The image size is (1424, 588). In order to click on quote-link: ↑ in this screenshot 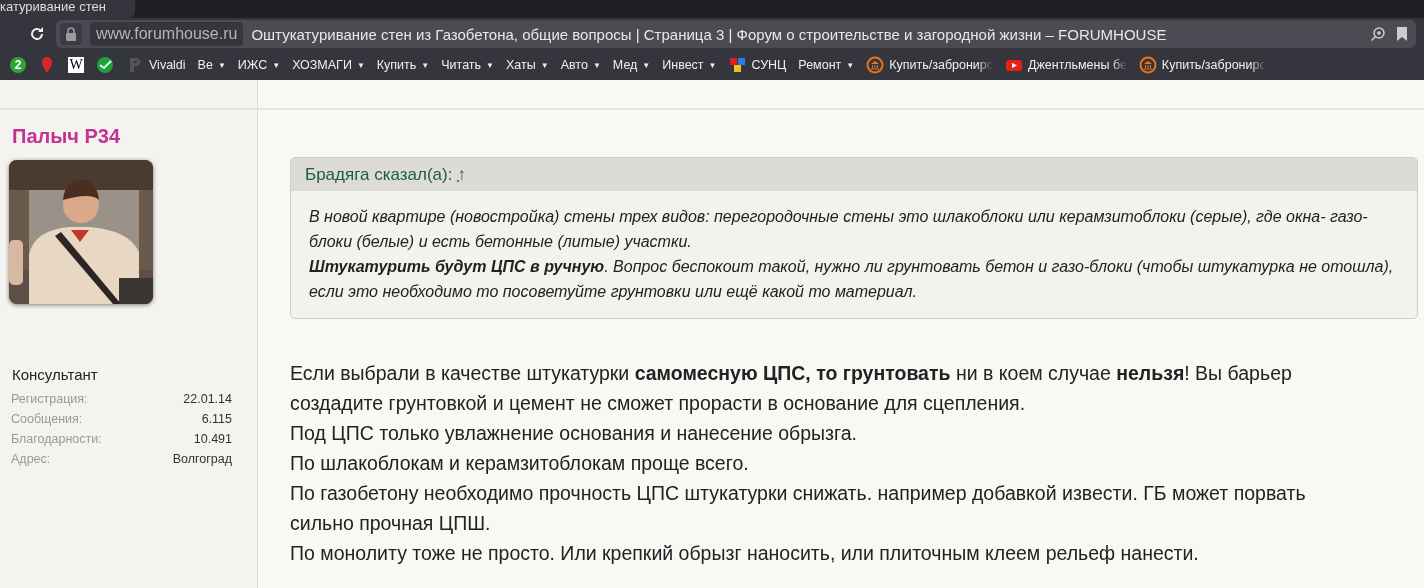, I will do `click(461, 175)`.